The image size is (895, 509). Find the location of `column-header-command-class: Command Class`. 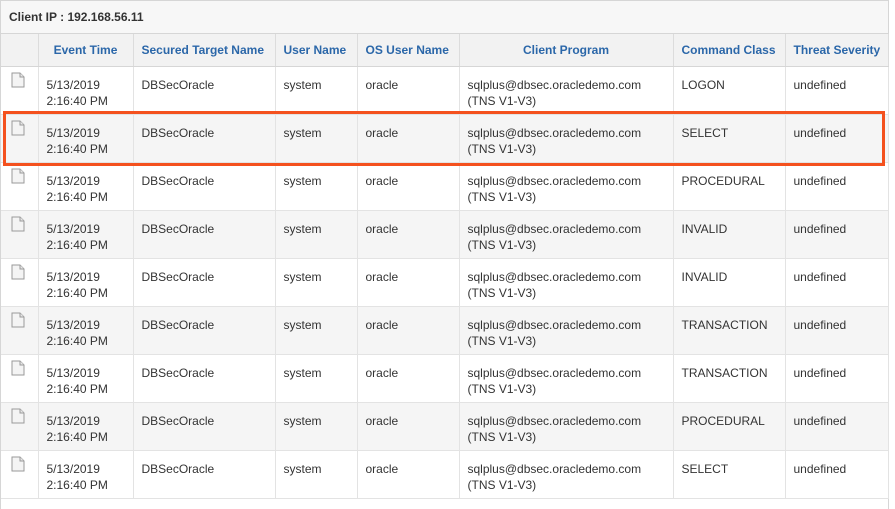

column-header-command-class: Command Class is located at coordinates (729, 50).